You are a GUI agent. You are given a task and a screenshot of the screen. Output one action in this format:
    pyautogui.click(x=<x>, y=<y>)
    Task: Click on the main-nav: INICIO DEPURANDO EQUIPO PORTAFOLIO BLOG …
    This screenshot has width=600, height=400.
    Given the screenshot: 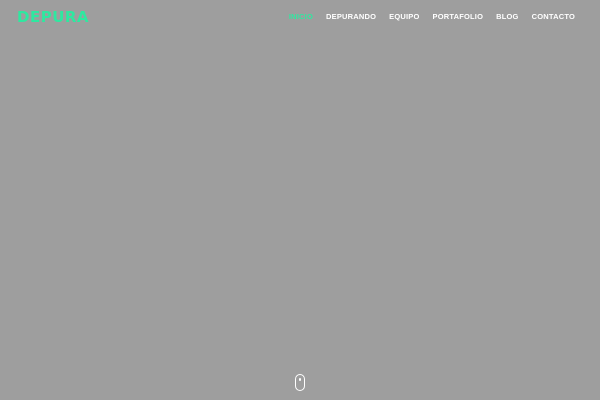 What is the action you would take?
    pyautogui.click(x=425, y=17)
    